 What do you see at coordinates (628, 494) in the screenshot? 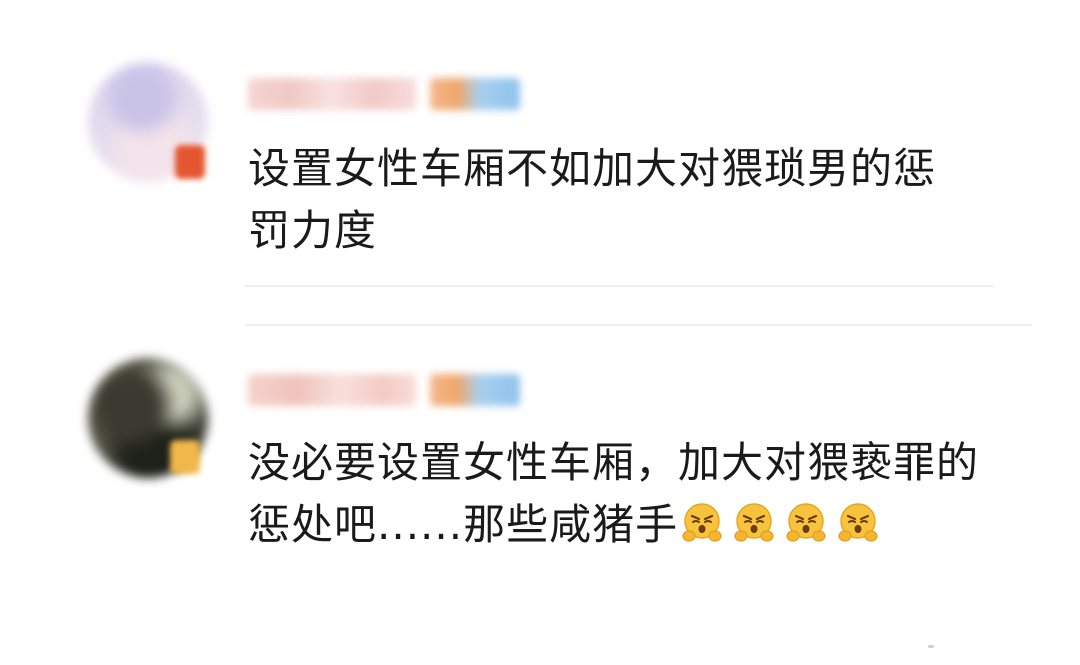
I see `comment-text: 没必要设置女性车厢，加大对猥亵罪的惩处吧......那些咸猪手` at bounding box center [628, 494].